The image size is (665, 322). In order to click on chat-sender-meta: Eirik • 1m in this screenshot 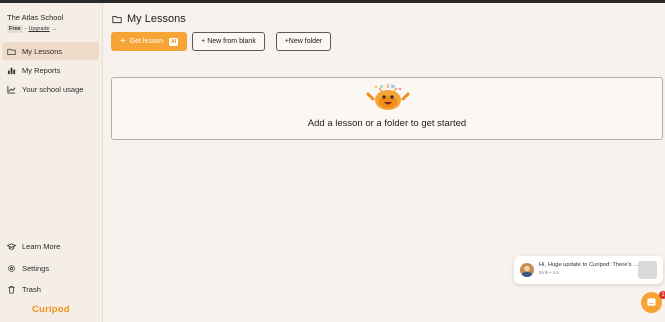, I will do `click(549, 273)`.